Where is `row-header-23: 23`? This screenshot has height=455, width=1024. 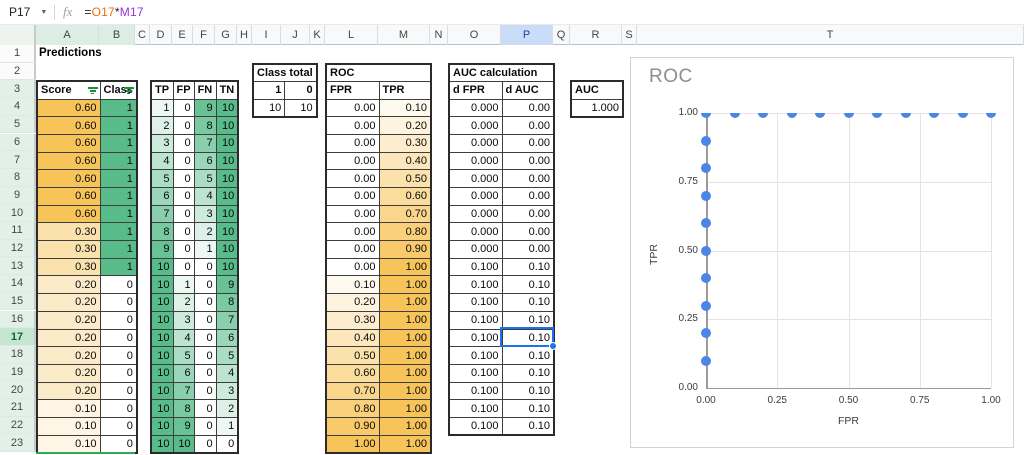
row-header-23: 23 is located at coordinates (18, 443).